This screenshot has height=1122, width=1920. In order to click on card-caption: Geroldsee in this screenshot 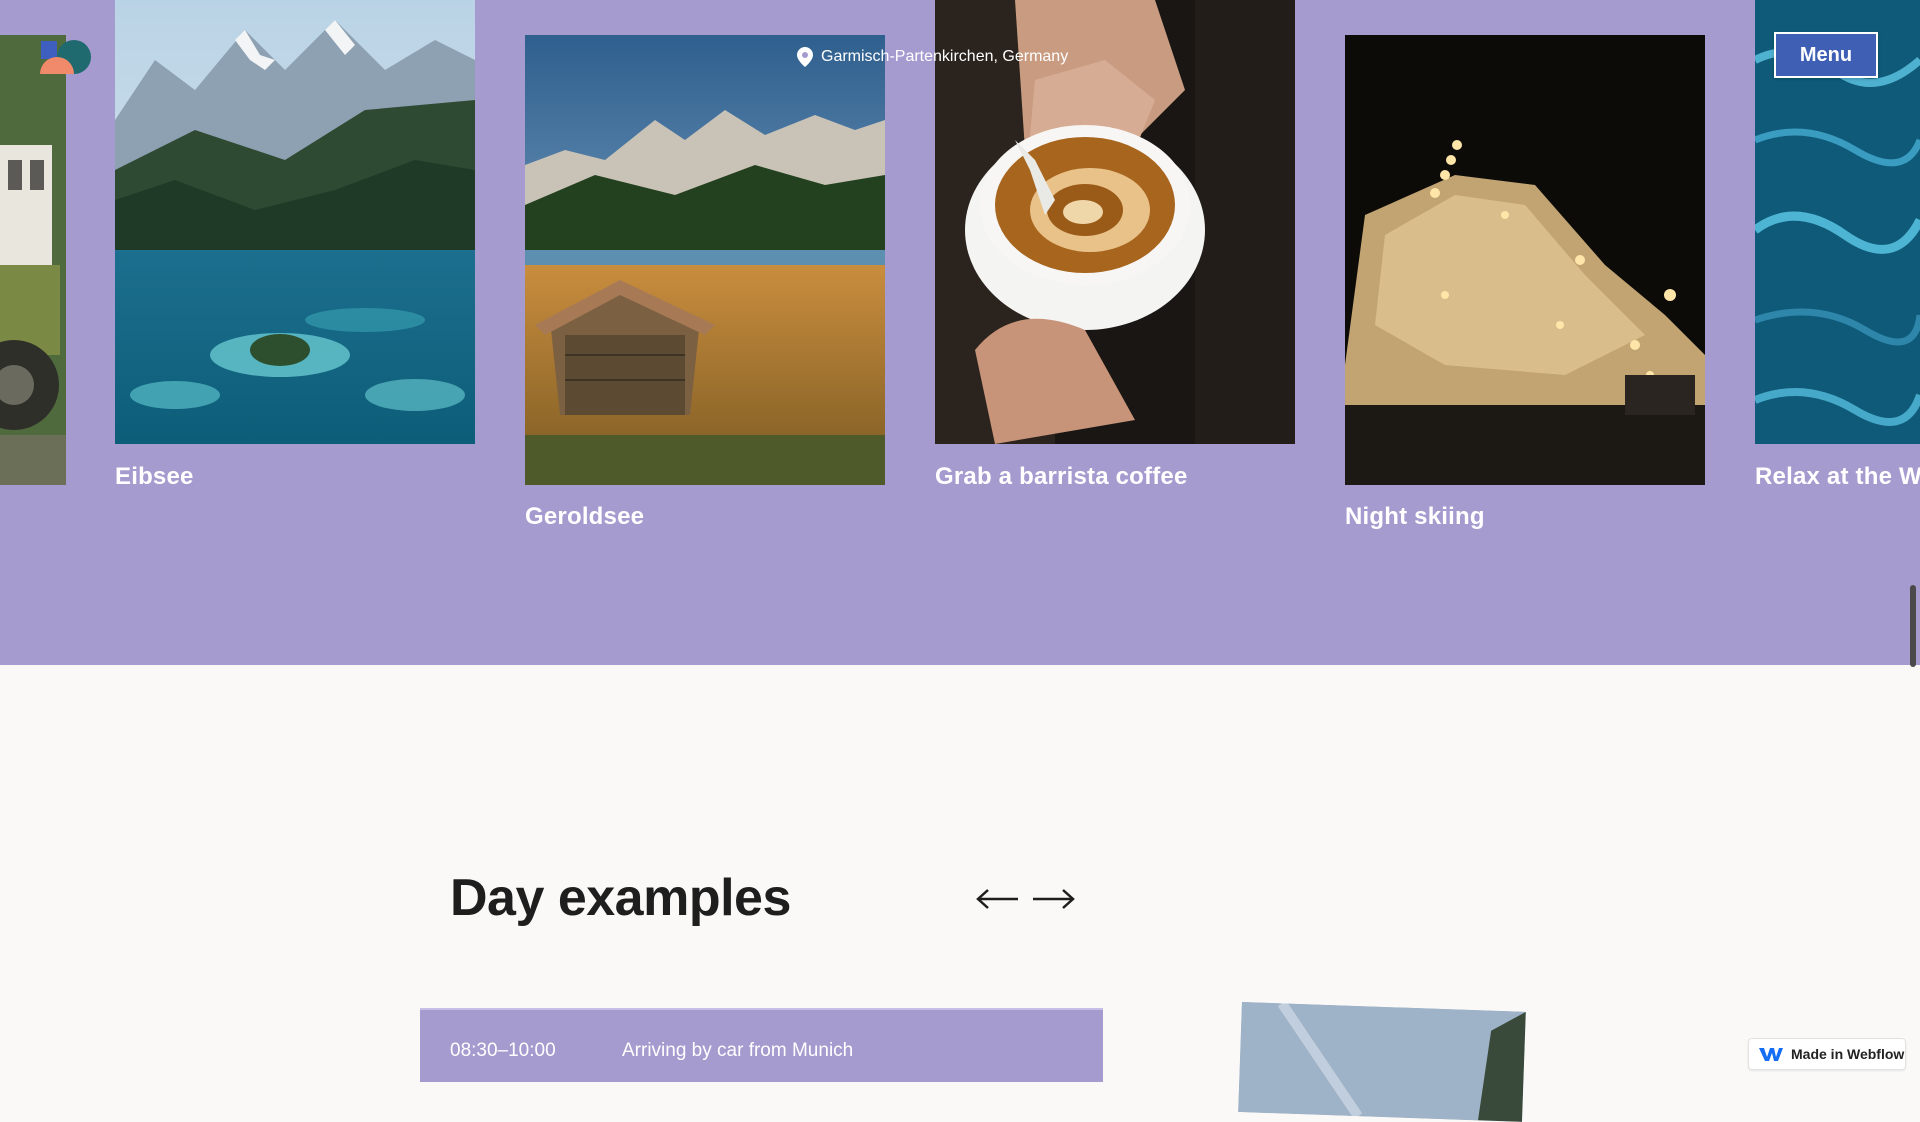, I will do `click(585, 516)`.